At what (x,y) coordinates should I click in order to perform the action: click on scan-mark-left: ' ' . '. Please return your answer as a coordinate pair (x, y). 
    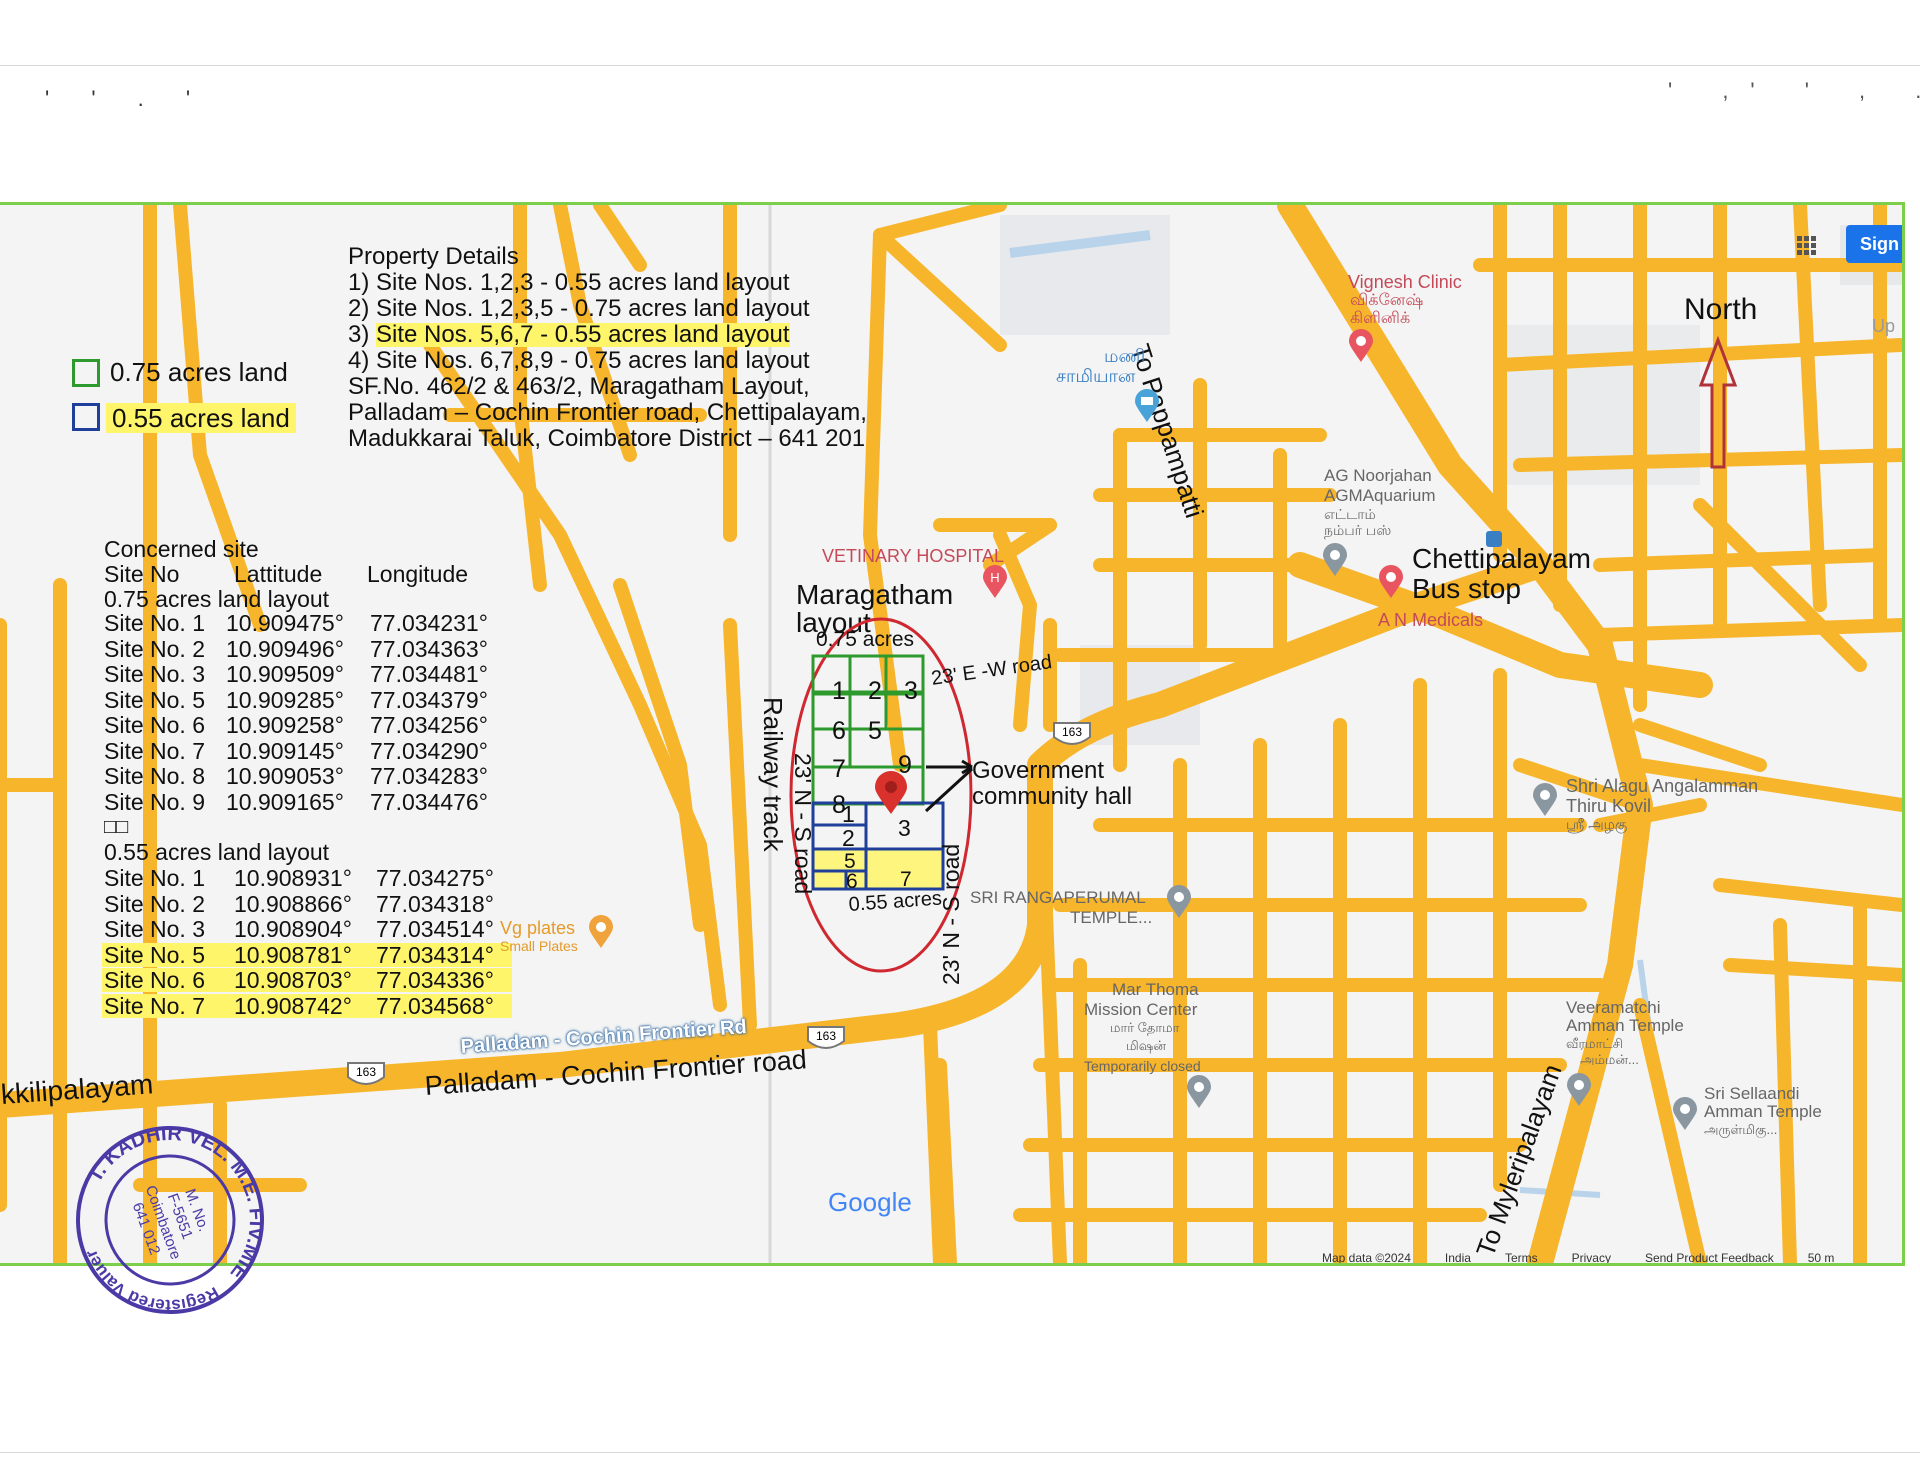
    Looking at the image, I should click on (127, 98).